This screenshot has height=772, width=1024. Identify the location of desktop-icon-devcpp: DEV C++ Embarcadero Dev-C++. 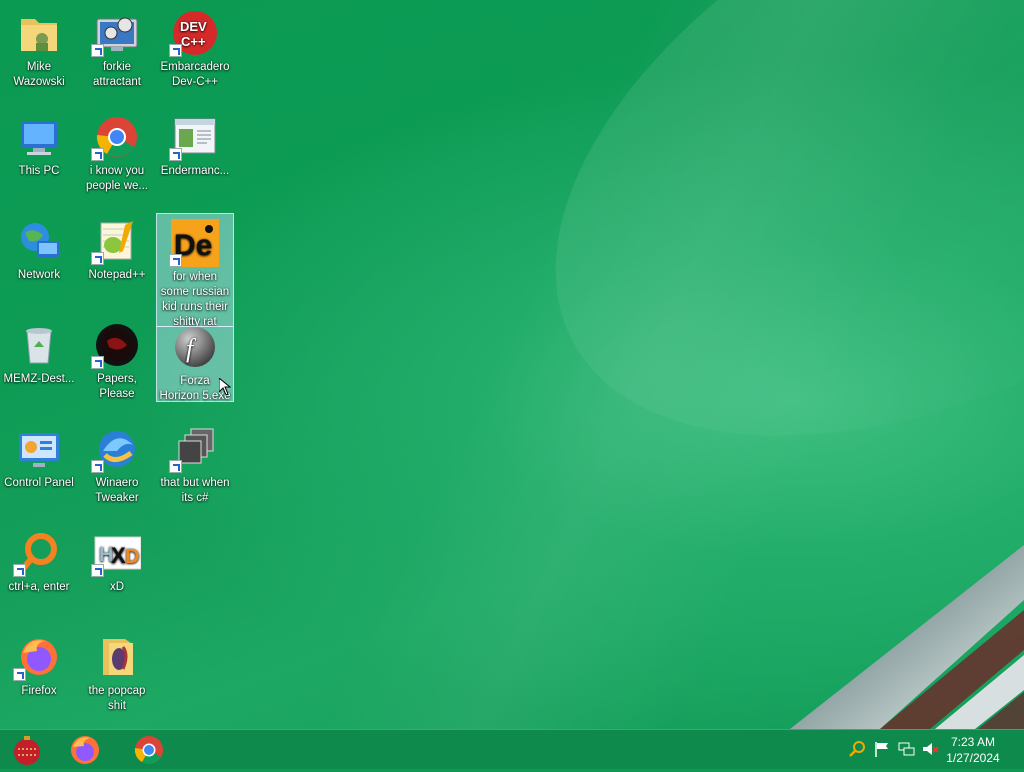
(195, 54).